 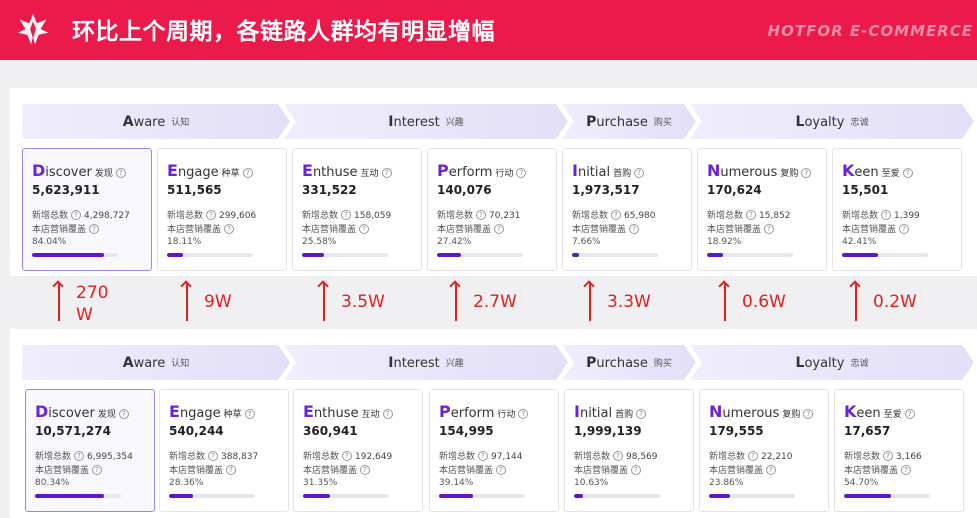 I want to click on stage-initial: P, so click(x=591, y=121).